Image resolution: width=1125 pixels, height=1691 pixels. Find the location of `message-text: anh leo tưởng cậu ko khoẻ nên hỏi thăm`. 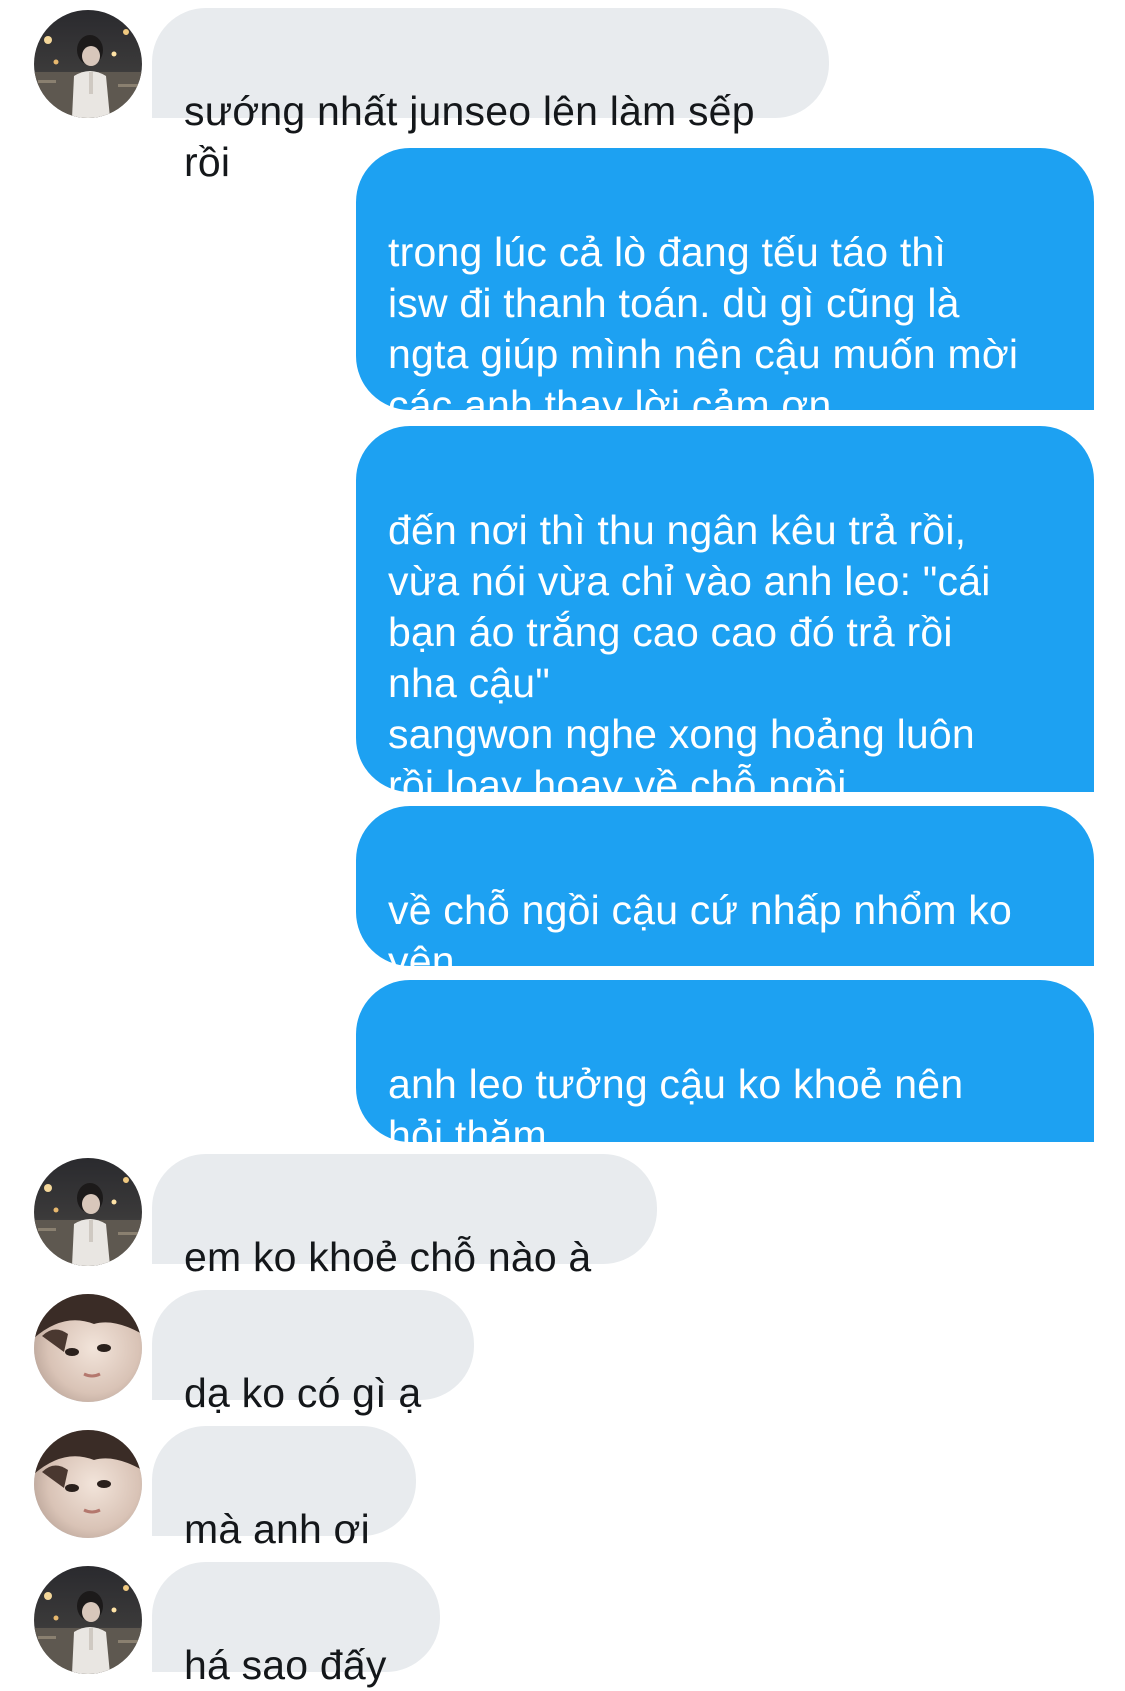

message-text: anh leo tưởng cậu ko khoẻ nên hỏi thăm is located at coordinates (676, 1109).